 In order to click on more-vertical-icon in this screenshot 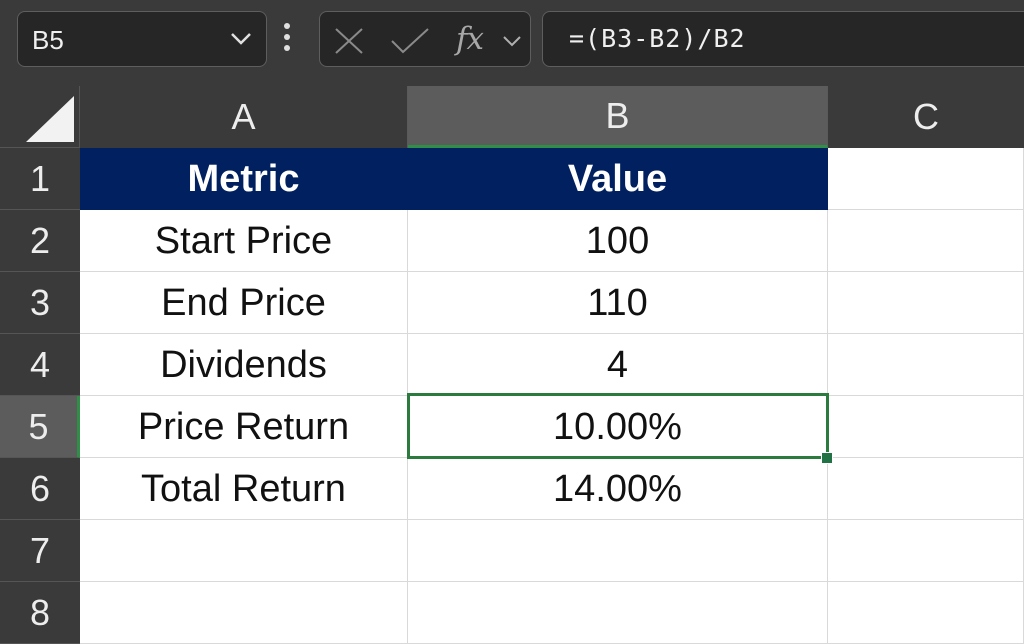, I will do `click(287, 39)`.